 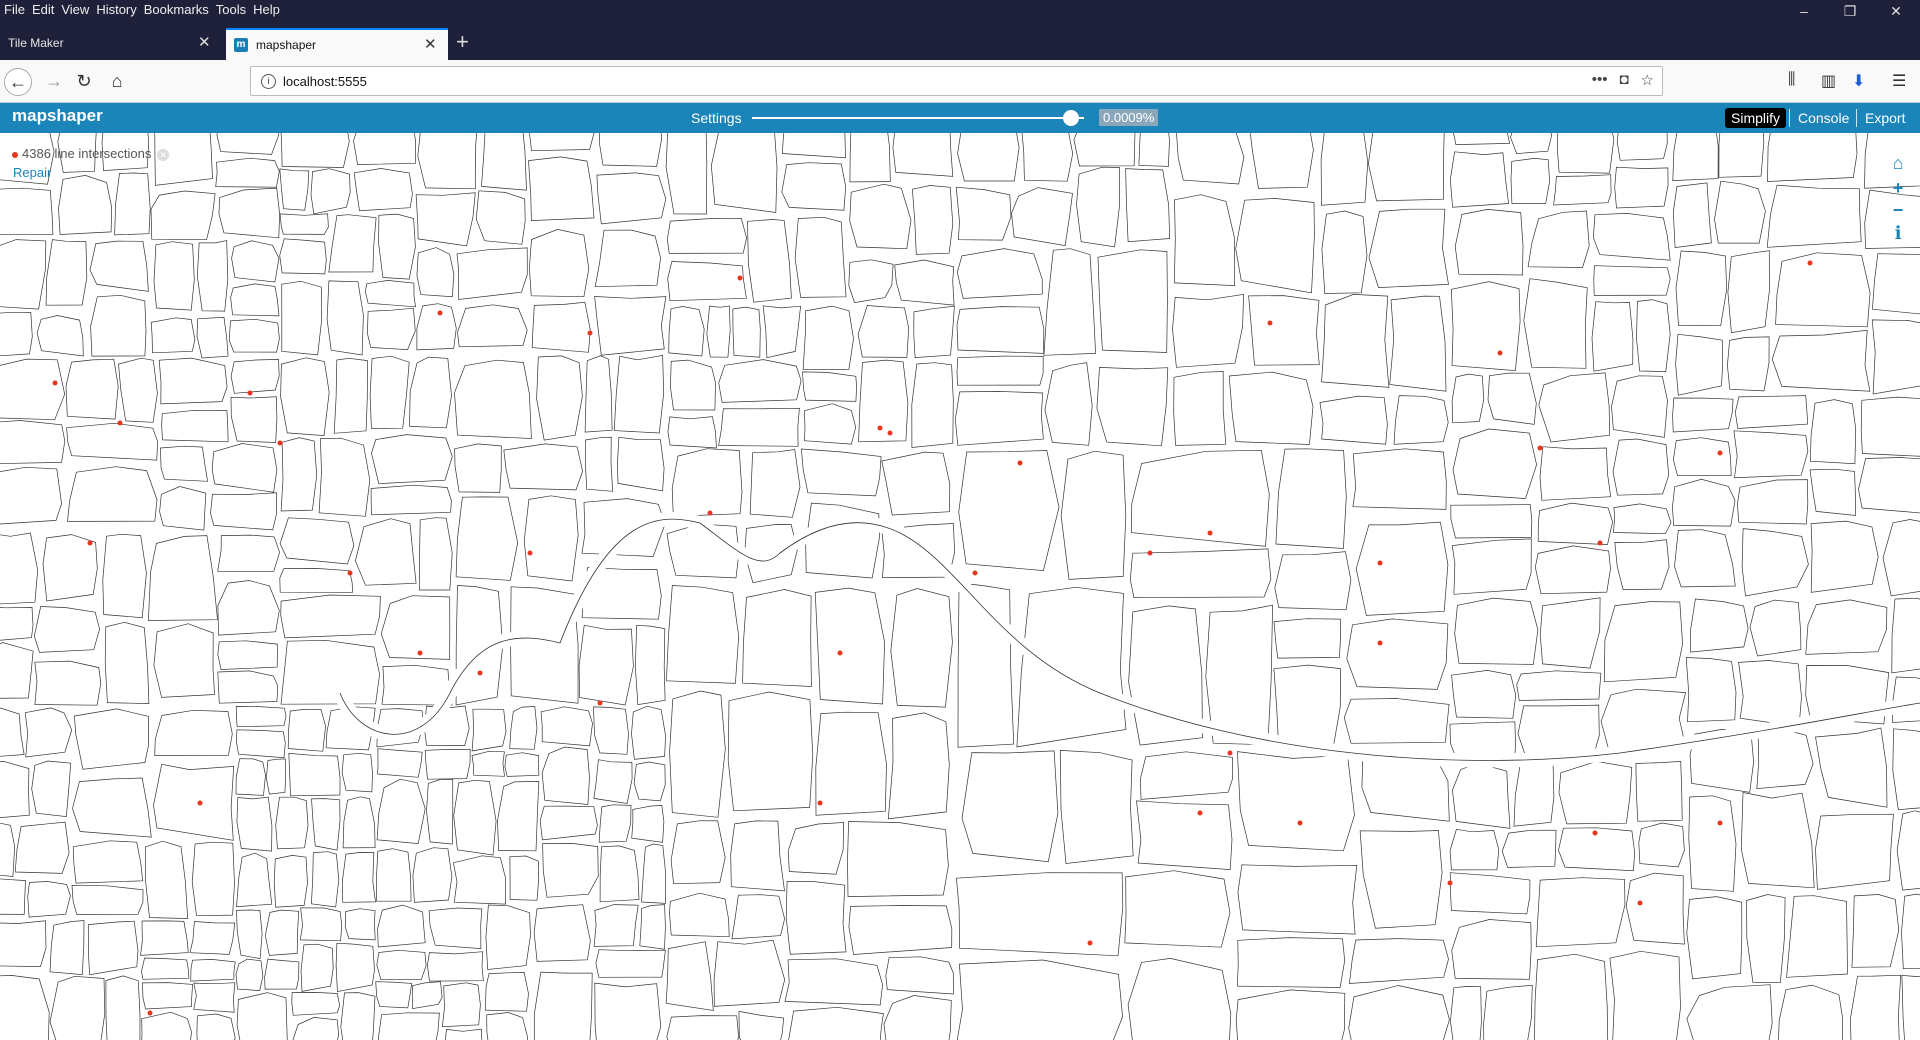 What do you see at coordinates (1856, 118) in the screenshot?
I see `header-divider` at bounding box center [1856, 118].